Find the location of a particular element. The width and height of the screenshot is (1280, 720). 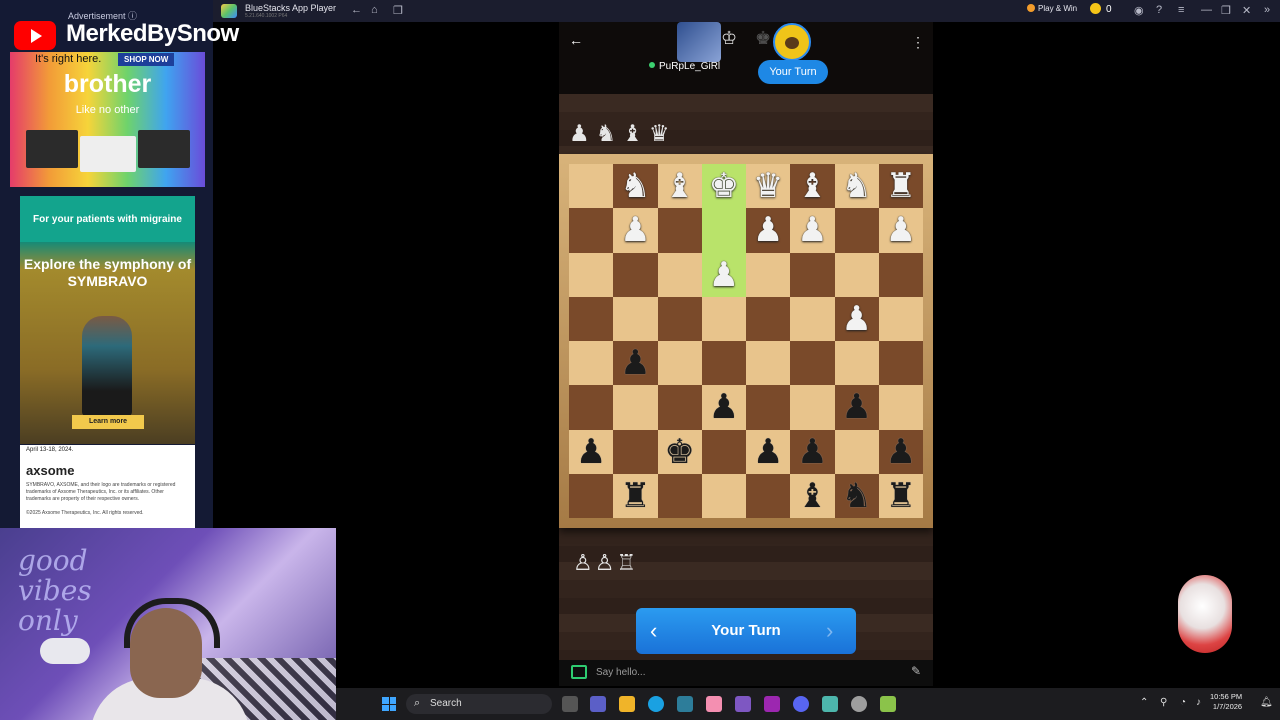

chat-bar: Say hello... ✎ is located at coordinates (746, 673).